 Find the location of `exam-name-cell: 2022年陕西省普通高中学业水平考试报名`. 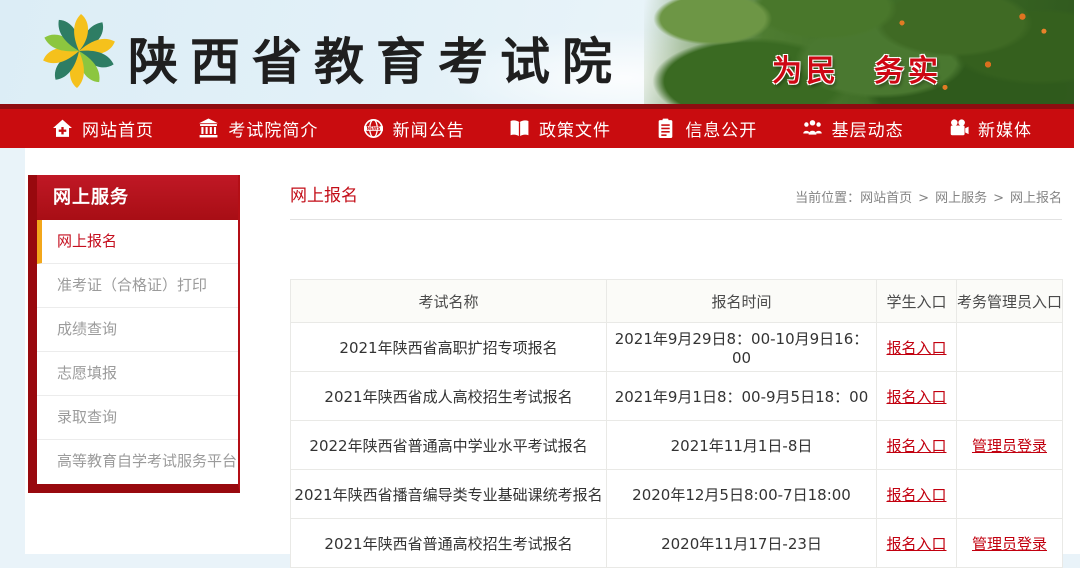

exam-name-cell: 2022年陕西省普通高中学业水平考试报名 is located at coordinates (448, 445).